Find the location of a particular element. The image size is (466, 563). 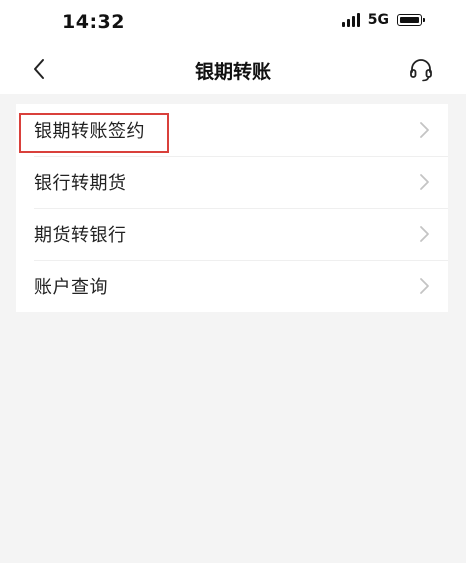

status-bar: 14:32 5G is located at coordinates (233, 22).